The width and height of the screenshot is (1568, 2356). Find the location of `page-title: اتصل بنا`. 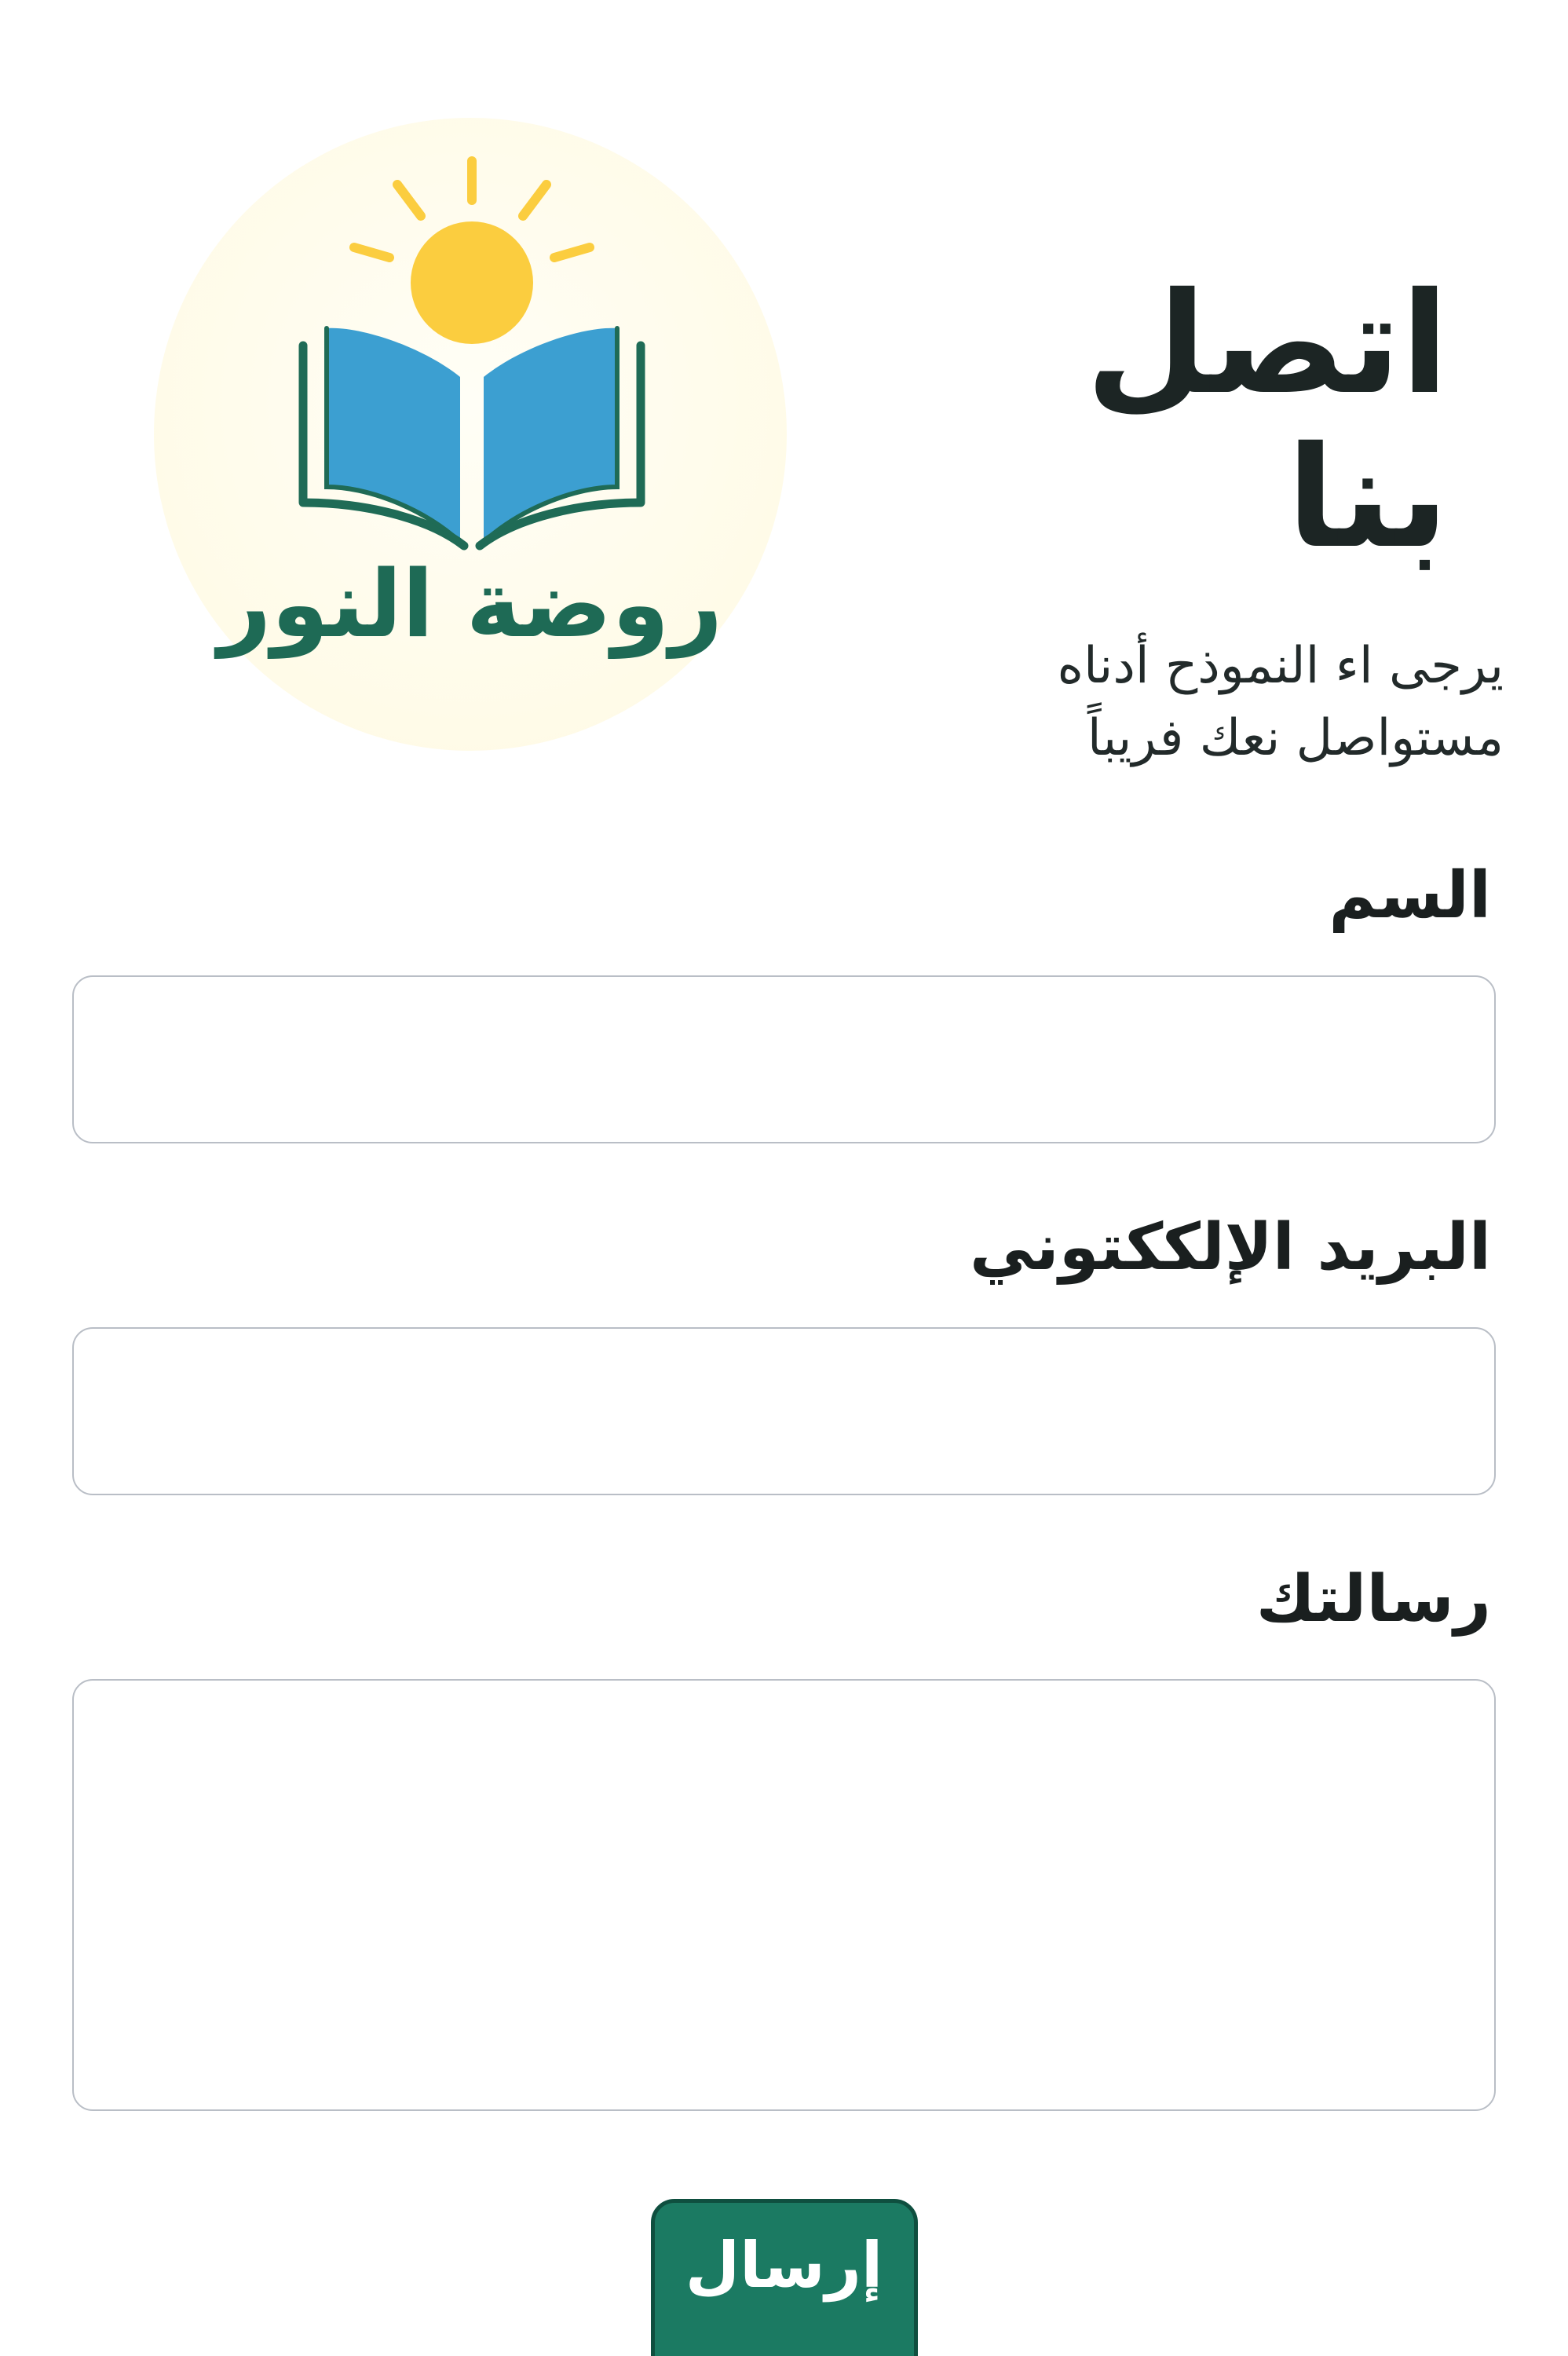

page-title: اتصل بنا is located at coordinates (1267, 420).